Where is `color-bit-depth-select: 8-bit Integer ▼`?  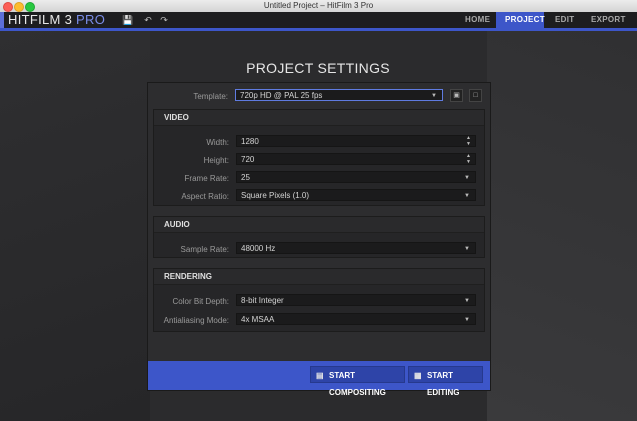 color-bit-depth-select: 8-bit Integer ▼ is located at coordinates (356, 300).